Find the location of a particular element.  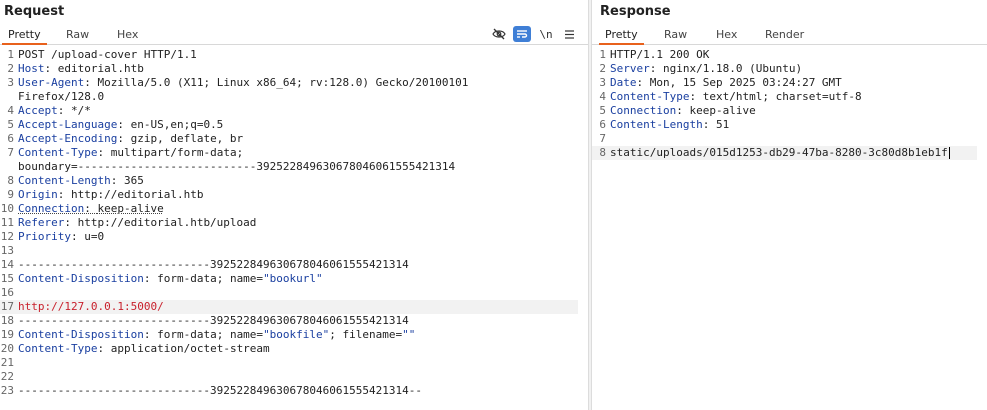

header-name: Content-Disposition is located at coordinates (81, 334).